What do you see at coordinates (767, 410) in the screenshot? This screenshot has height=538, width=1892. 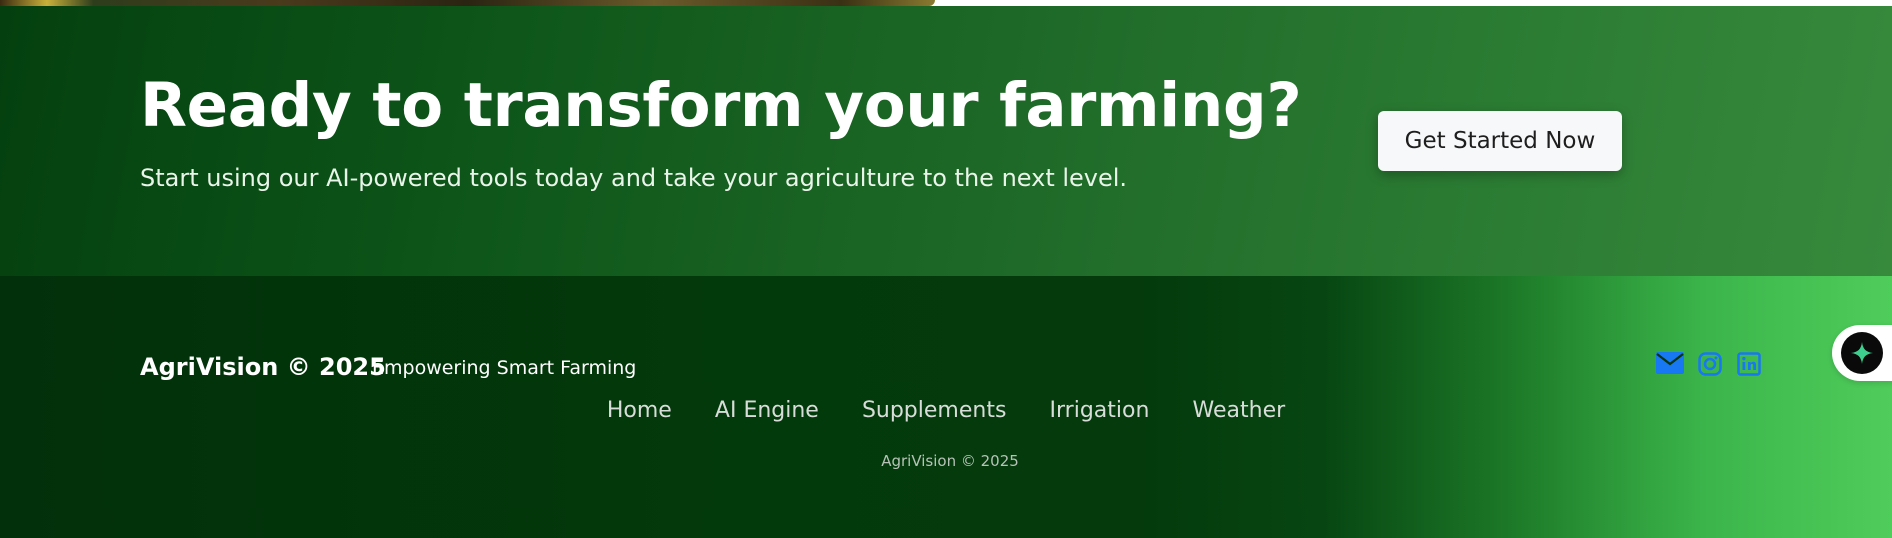 I see `footer-link-ai-engine: AI Engine` at bounding box center [767, 410].